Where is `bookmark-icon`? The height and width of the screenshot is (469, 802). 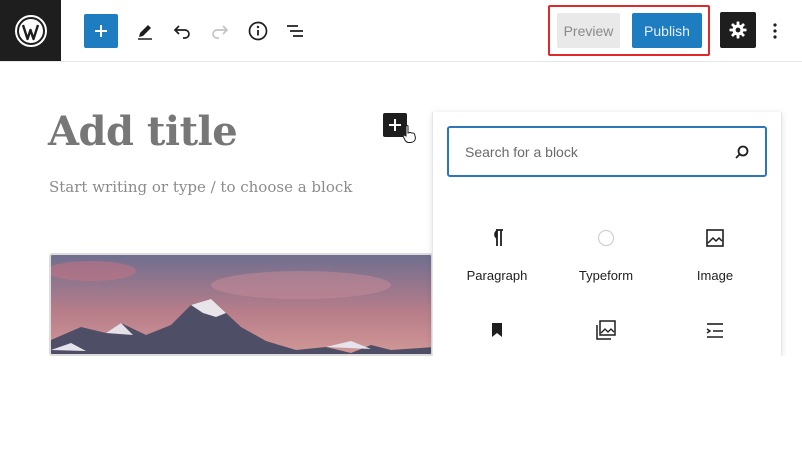
bookmark-icon is located at coordinates (497, 330).